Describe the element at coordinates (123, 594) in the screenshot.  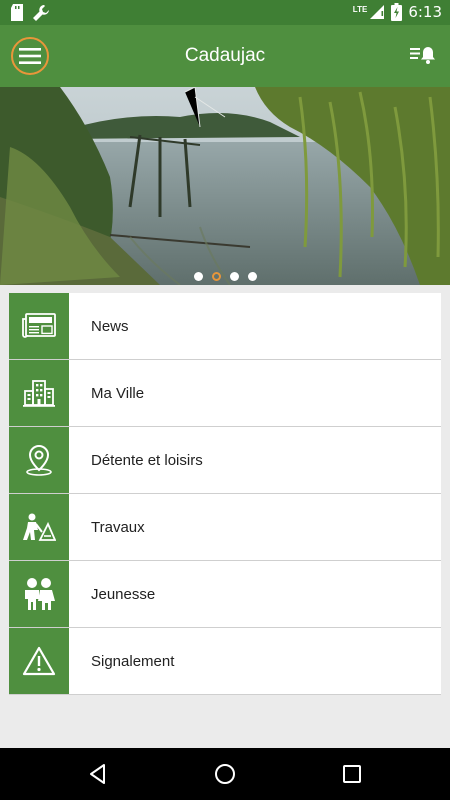
I see `menu-item-label: Jeunesse` at that location.